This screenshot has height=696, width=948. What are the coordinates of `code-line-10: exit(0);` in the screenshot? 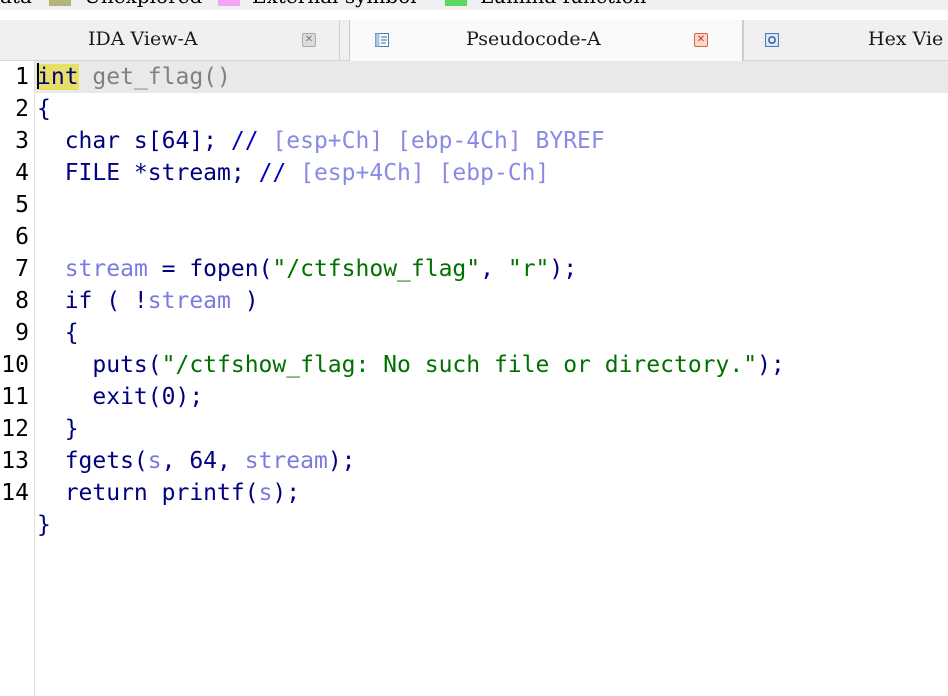 It's located at (120, 397).